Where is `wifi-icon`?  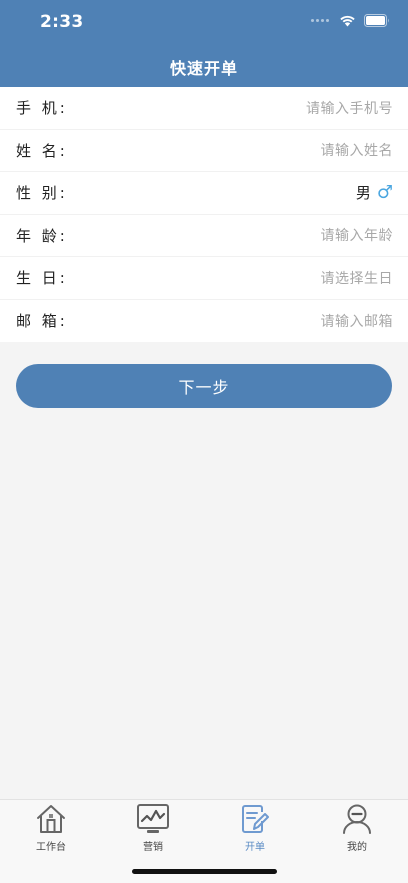
wifi-icon is located at coordinates (347, 20).